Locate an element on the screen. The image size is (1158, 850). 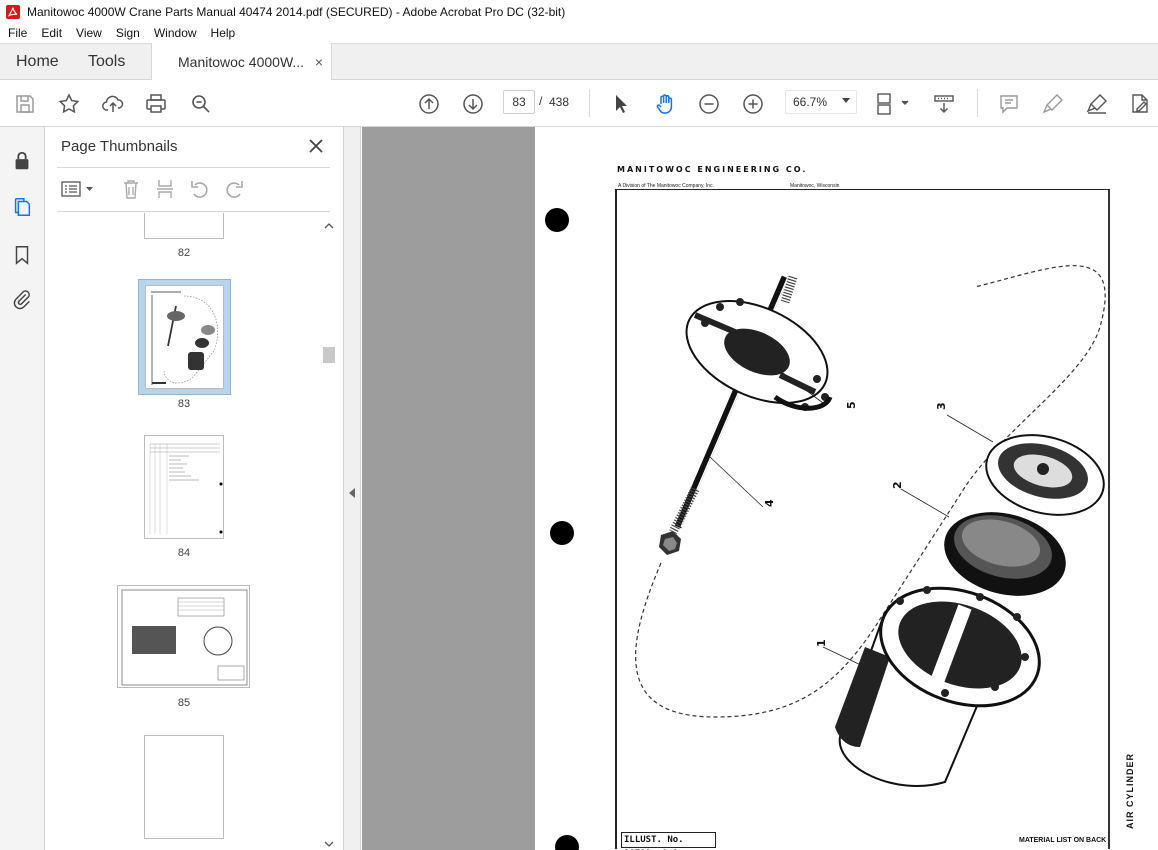
zoom-value: 66.7% is located at coordinates (810, 102).